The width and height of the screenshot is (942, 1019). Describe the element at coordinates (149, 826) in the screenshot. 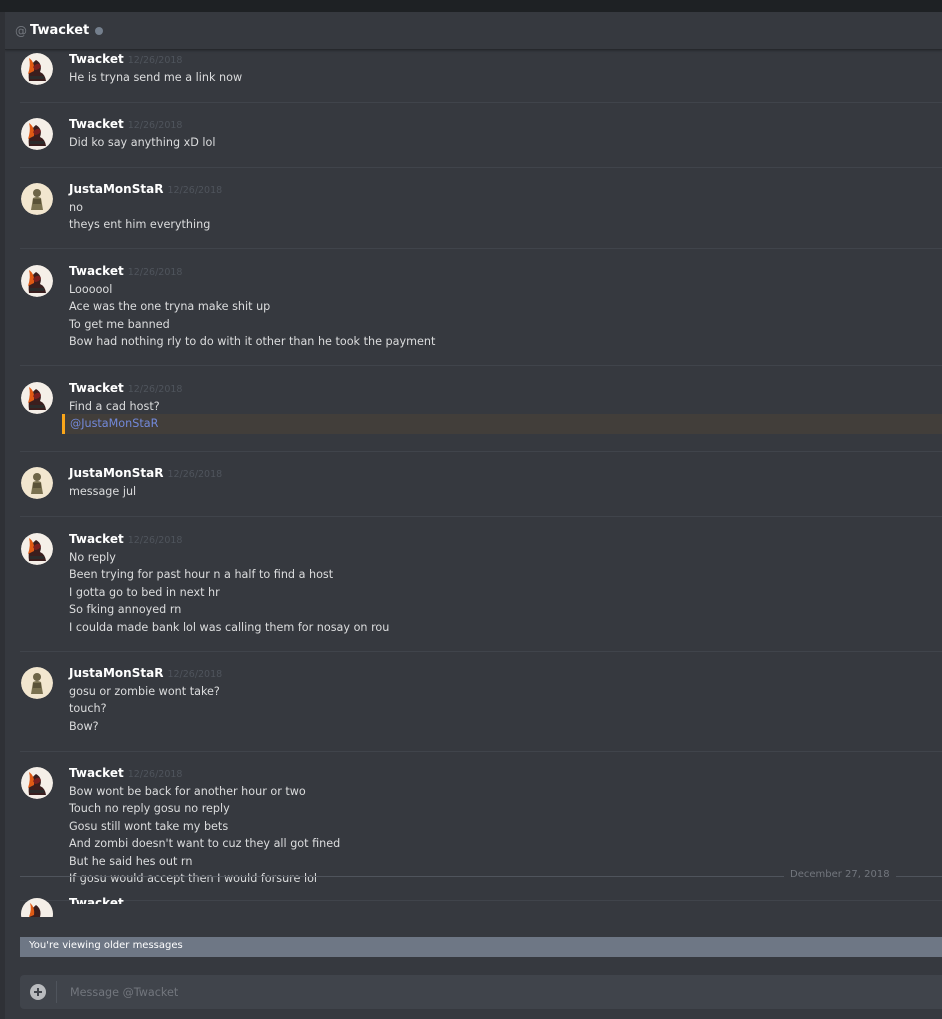

I see `message-text: Gosu still wont take my bets` at that location.